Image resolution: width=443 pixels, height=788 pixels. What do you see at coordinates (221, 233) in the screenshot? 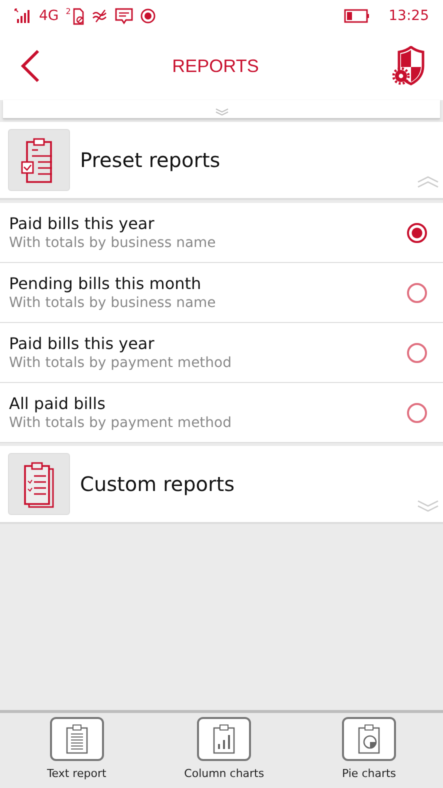
I see `report-option: Paid bills this year With totals by business name` at bounding box center [221, 233].